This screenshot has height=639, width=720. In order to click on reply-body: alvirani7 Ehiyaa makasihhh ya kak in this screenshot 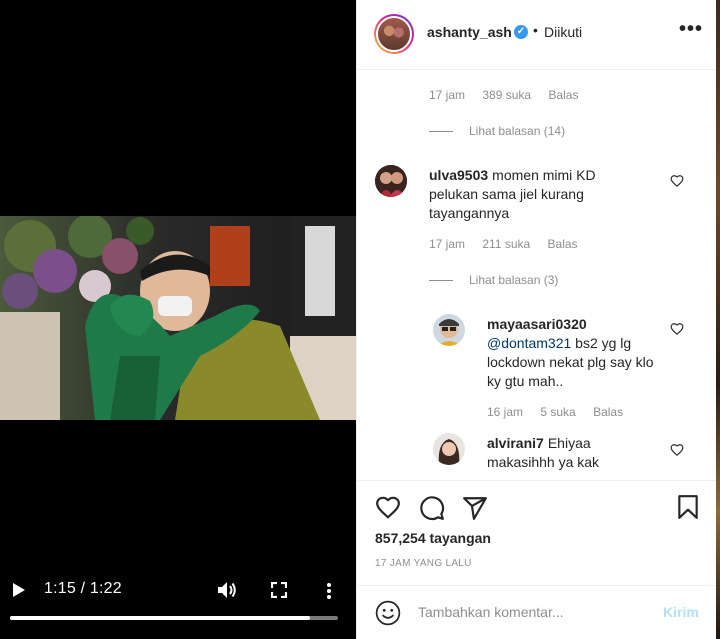, I will do `click(572, 453)`.